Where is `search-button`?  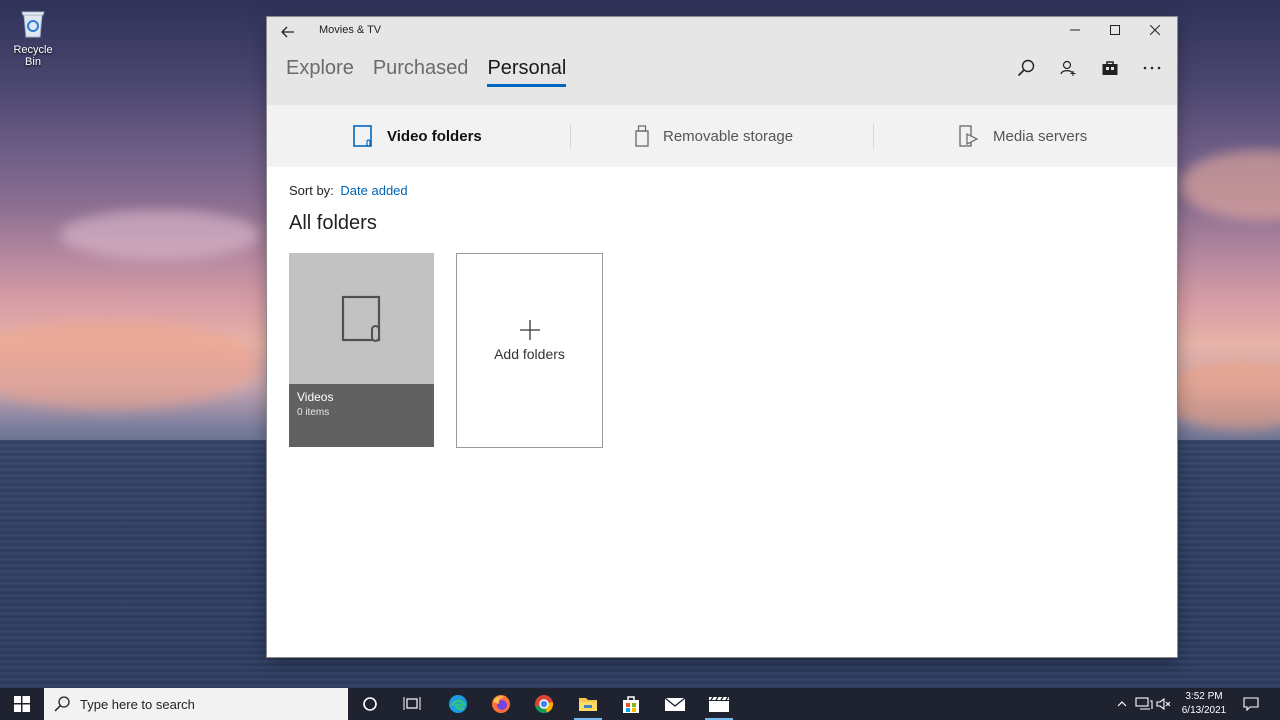
search-button is located at coordinates (1026, 68).